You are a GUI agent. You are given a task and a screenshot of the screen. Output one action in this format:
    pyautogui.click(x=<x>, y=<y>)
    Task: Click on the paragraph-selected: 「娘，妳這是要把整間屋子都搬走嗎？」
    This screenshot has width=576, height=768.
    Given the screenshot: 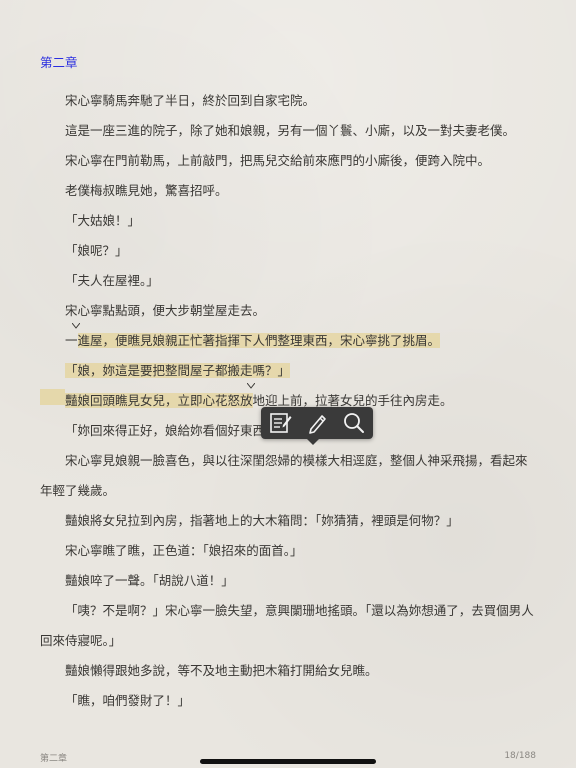 What is the action you would take?
    pyautogui.click(x=288, y=371)
    